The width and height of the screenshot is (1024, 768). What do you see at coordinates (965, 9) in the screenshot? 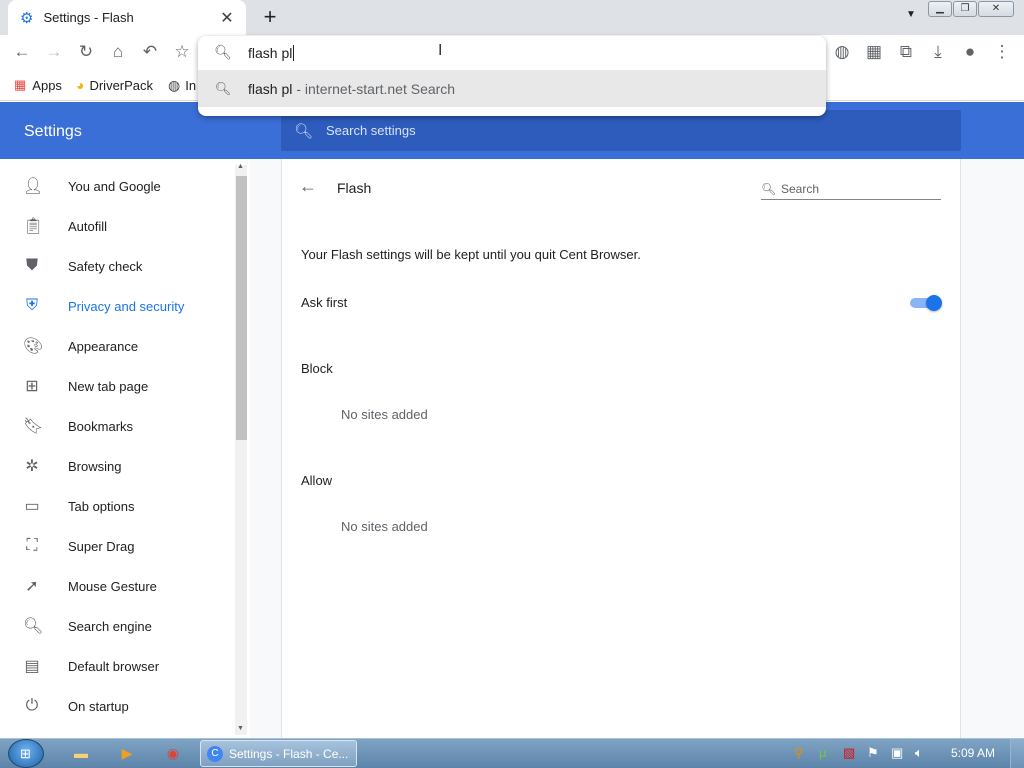
I see `restore-button: ❐` at bounding box center [965, 9].